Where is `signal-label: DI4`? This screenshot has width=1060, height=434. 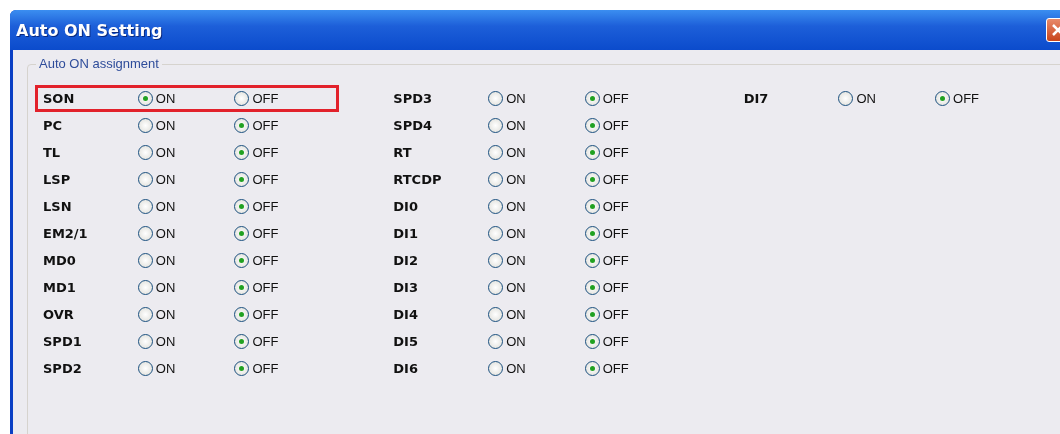
signal-label: DI4 is located at coordinates (406, 314).